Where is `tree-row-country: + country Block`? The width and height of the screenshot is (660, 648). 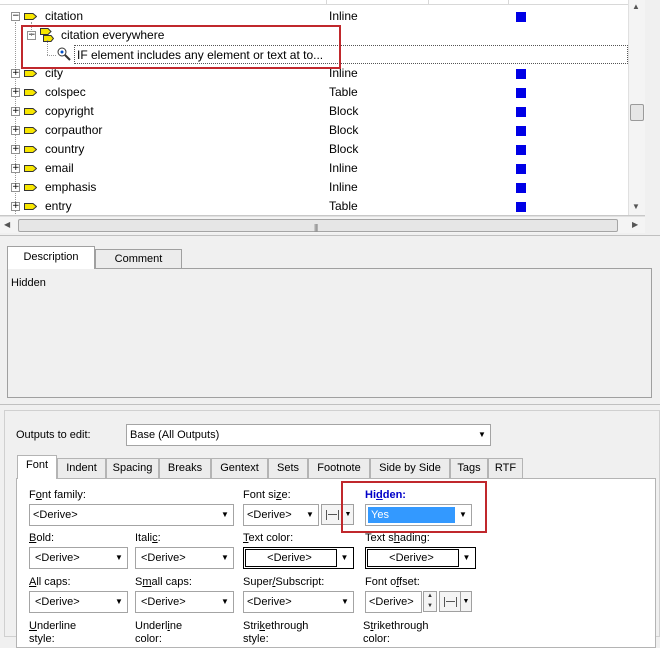 tree-row-country: + country Block is located at coordinates (314, 149).